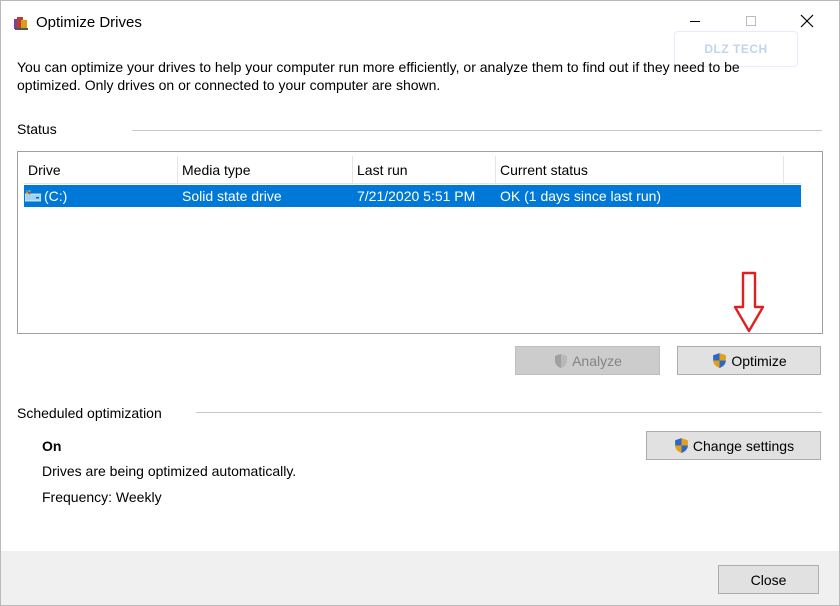  What do you see at coordinates (21, 23) in the screenshot?
I see `defrag-app-icon` at bounding box center [21, 23].